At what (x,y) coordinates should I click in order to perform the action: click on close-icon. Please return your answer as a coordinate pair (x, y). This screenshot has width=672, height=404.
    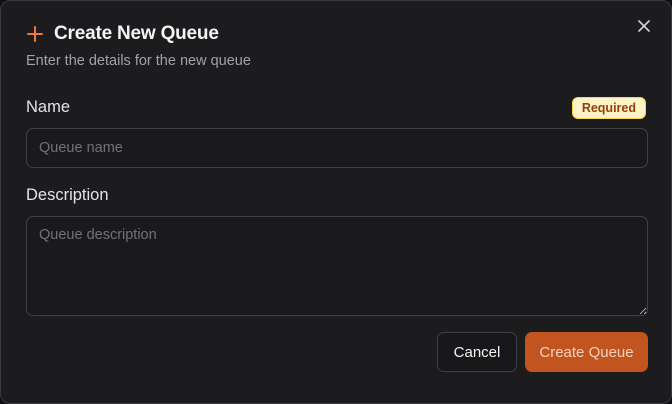
    Looking at the image, I should click on (644, 26).